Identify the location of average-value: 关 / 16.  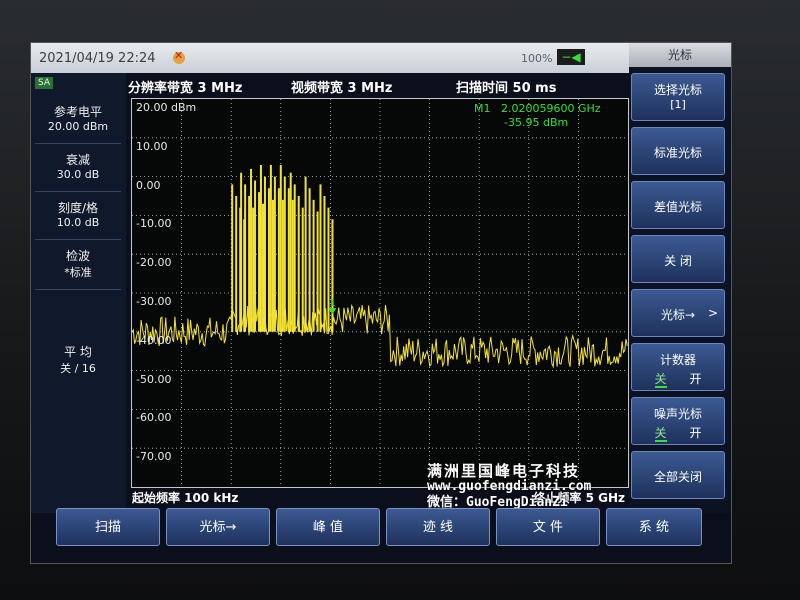
(78, 368).